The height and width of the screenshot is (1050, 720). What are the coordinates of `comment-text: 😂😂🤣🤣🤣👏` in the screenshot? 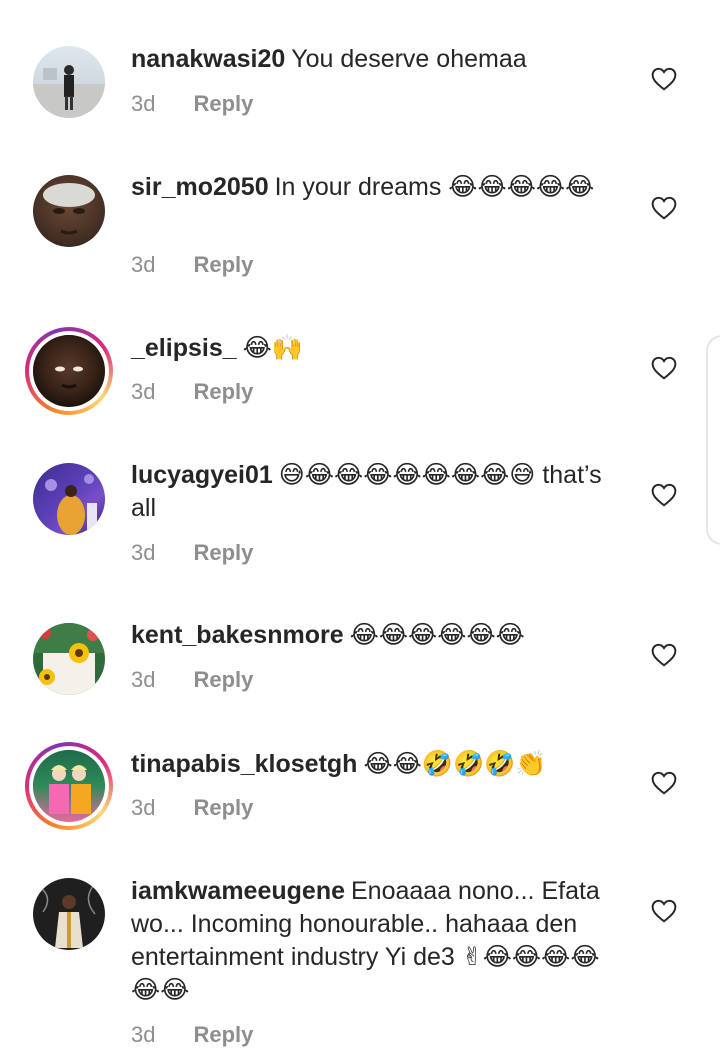 It's located at (455, 764).